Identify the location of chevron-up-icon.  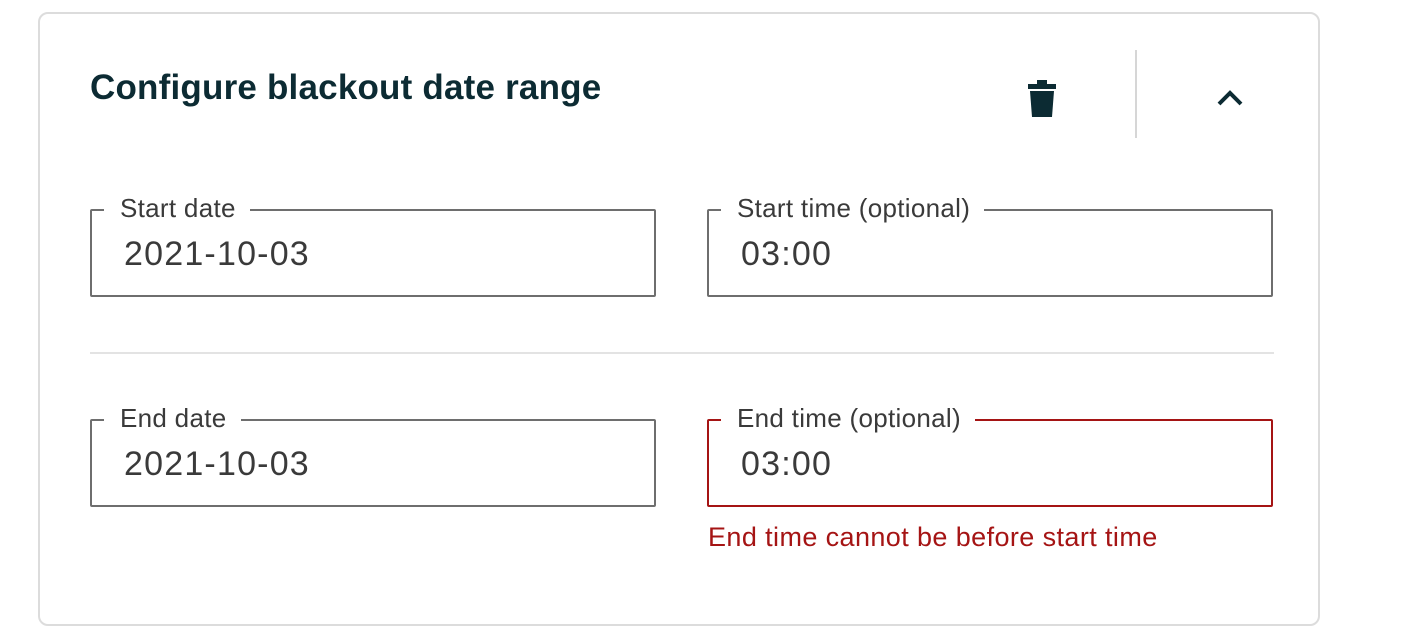
(1230, 98).